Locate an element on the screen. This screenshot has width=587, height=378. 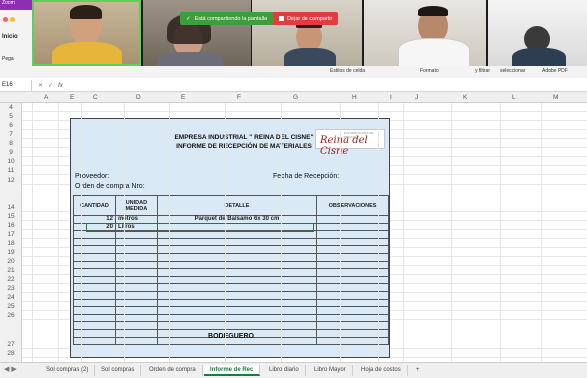
name-box: E16 is located at coordinates (16, 85).